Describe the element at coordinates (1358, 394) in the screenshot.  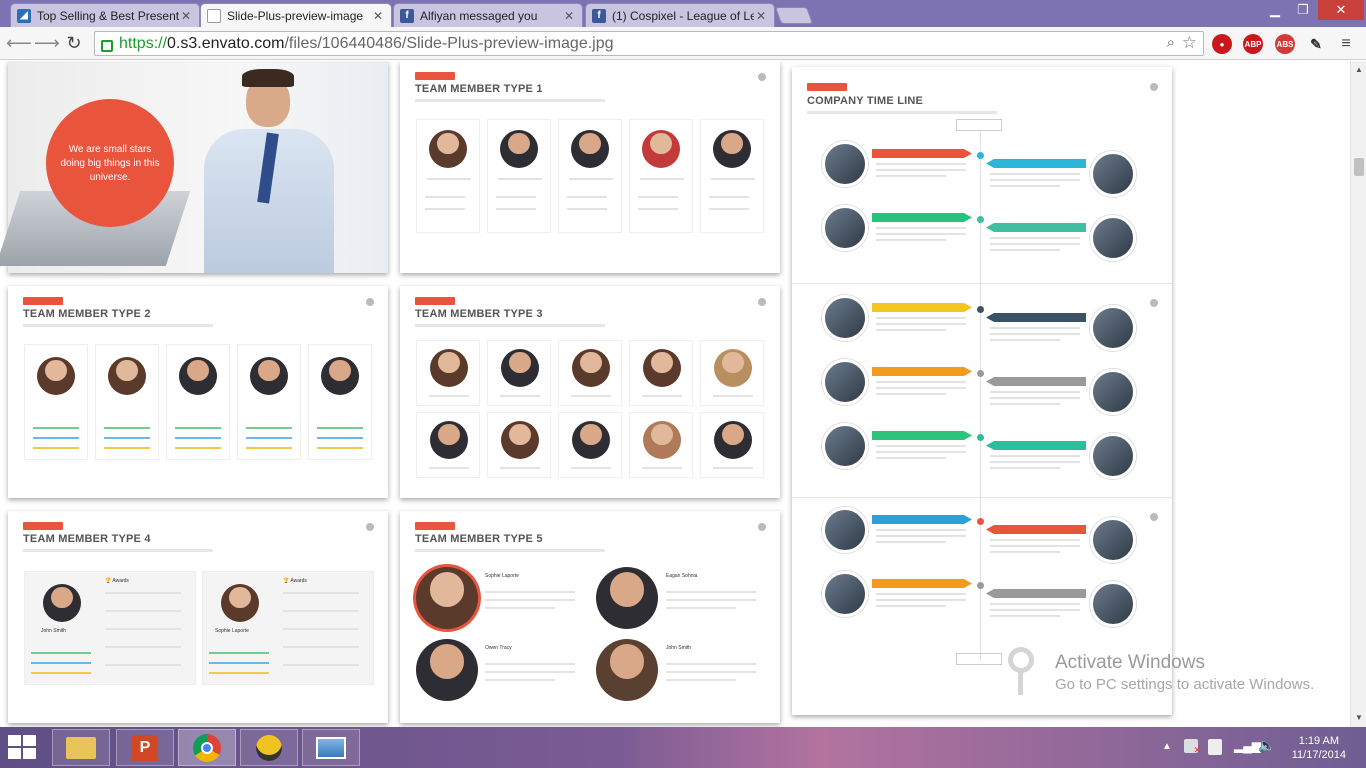
I see `vertical-scrollbar: ▲ ▼` at that location.